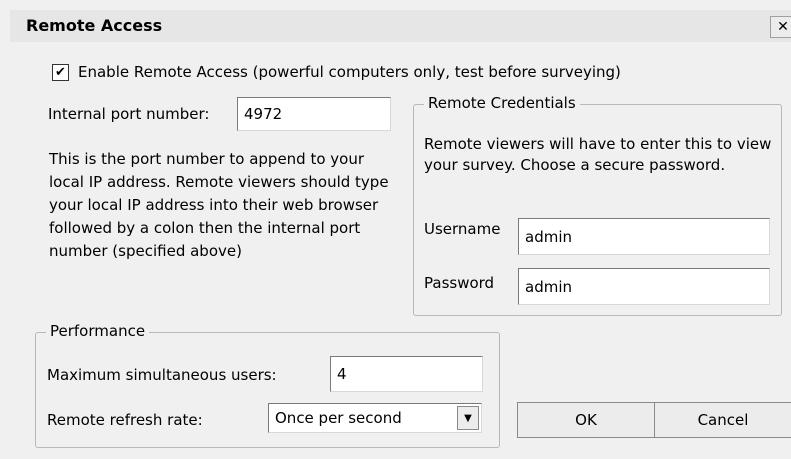 The image size is (791, 459). I want to click on enable-remote-access-checkbox: ✔, so click(60, 72).